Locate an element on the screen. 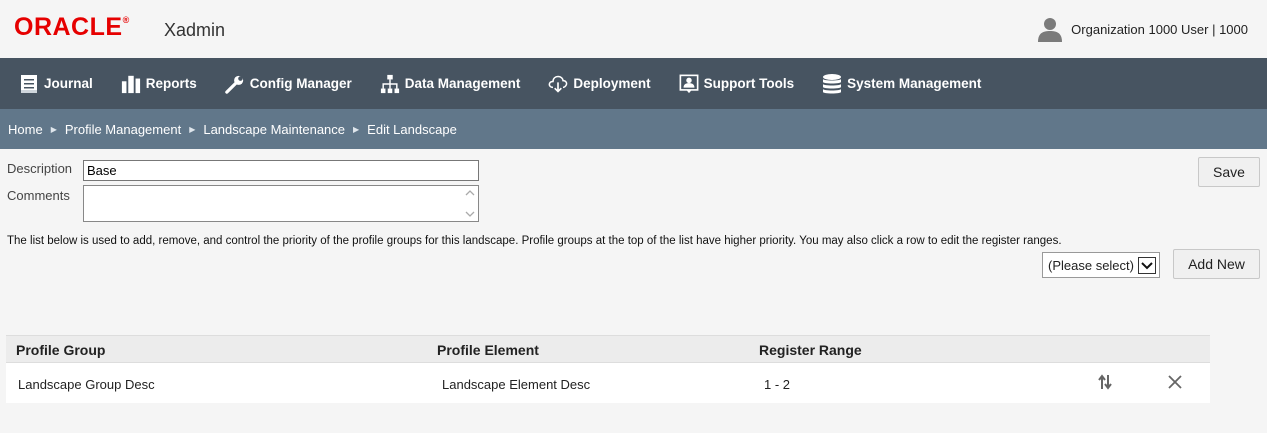 This screenshot has height=433, width=1267. nav-label-reports: Reports is located at coordinates (171, 83).